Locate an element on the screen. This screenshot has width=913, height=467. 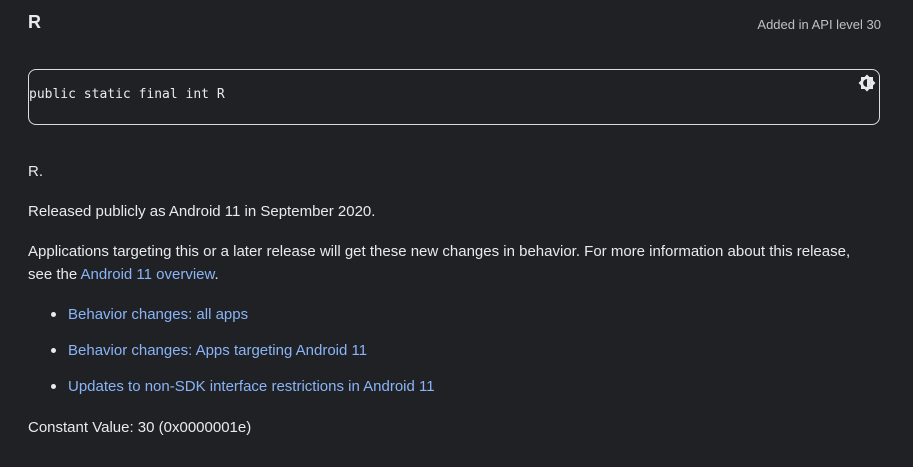
short-description: R. is located at coordinates (35, 171).